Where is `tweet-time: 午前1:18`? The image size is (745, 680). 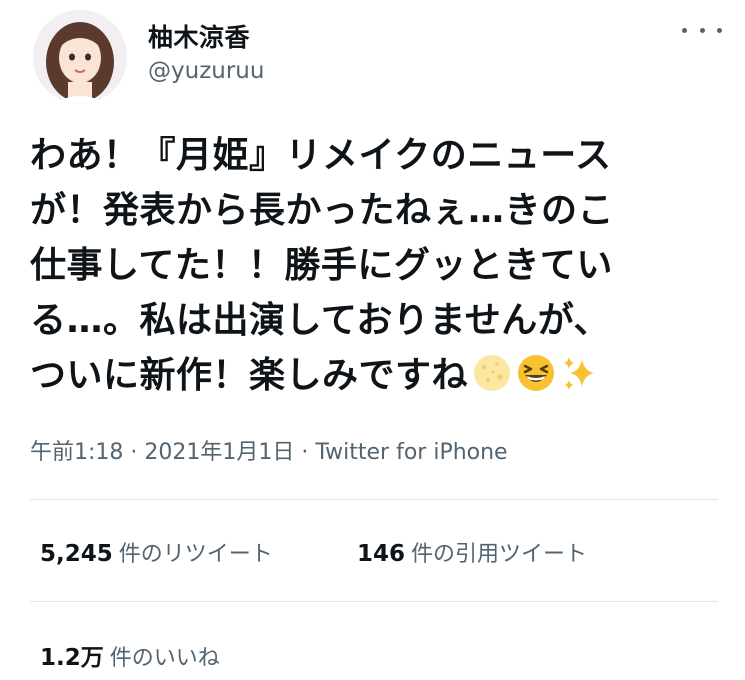
tweet-time: 午前1:18 is located at coordinates (76, 452).